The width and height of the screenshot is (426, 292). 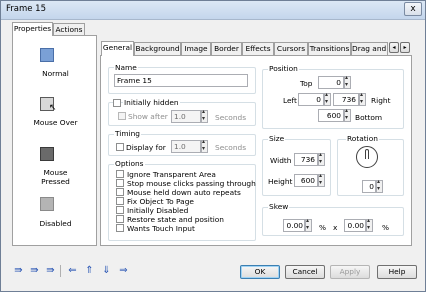 I want to click on tab-cursors: Cursors, so click(x=291, y=48).